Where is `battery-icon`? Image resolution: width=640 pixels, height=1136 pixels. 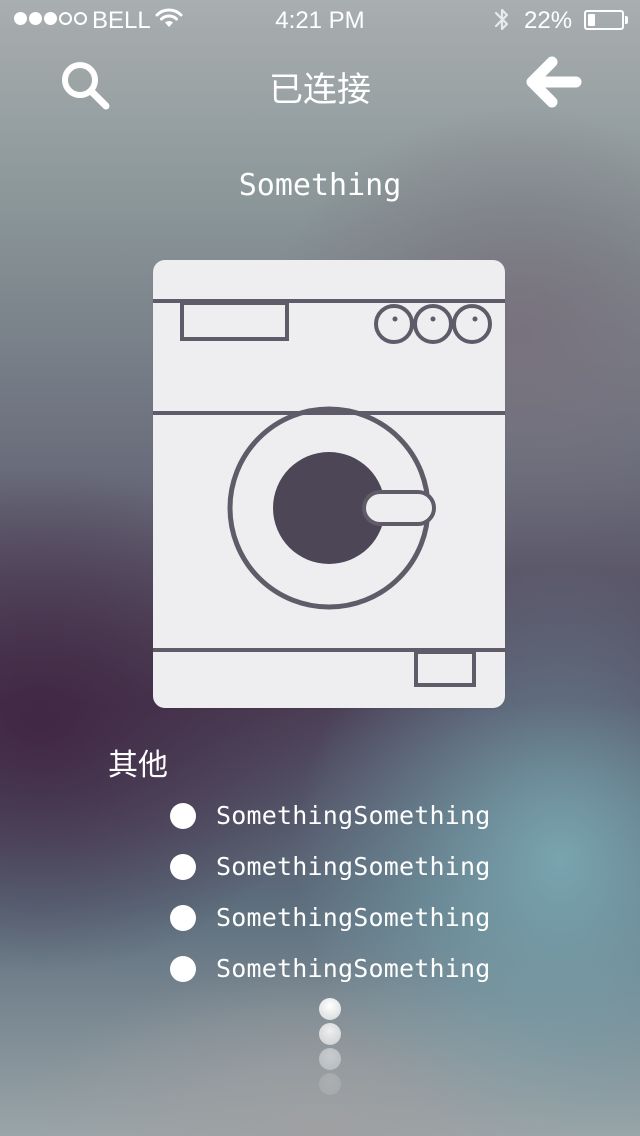 battery-icon is located at coordinates (604, 20).